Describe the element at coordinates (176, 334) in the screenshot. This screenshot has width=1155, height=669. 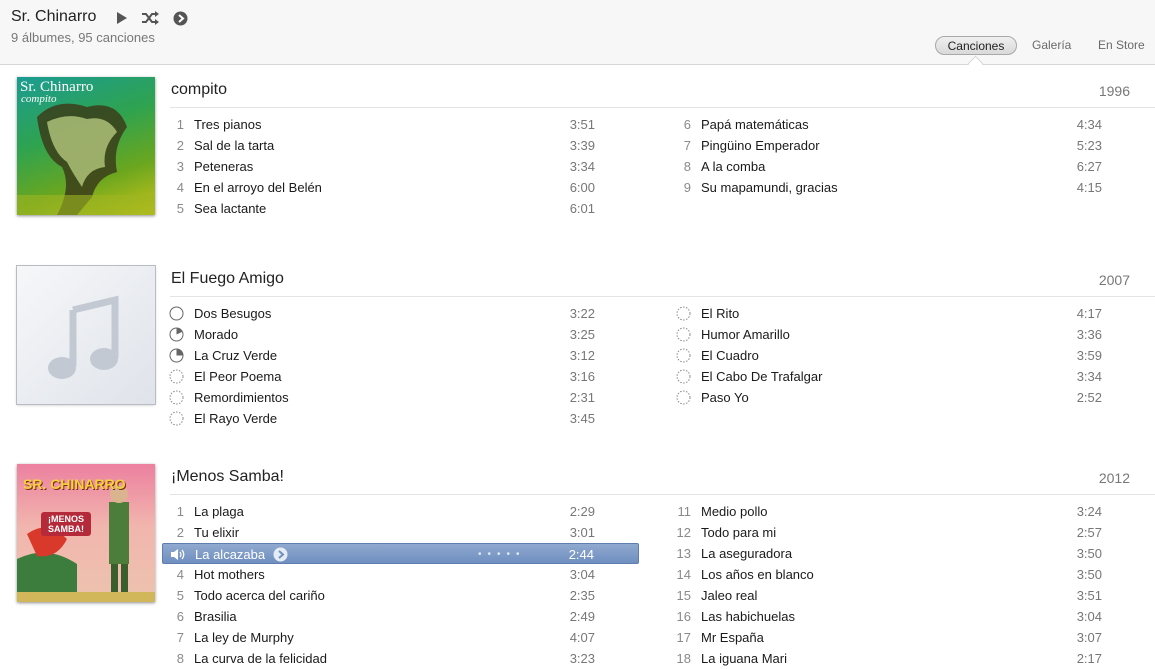
I see `download-progress-quarter-icon` at that location.